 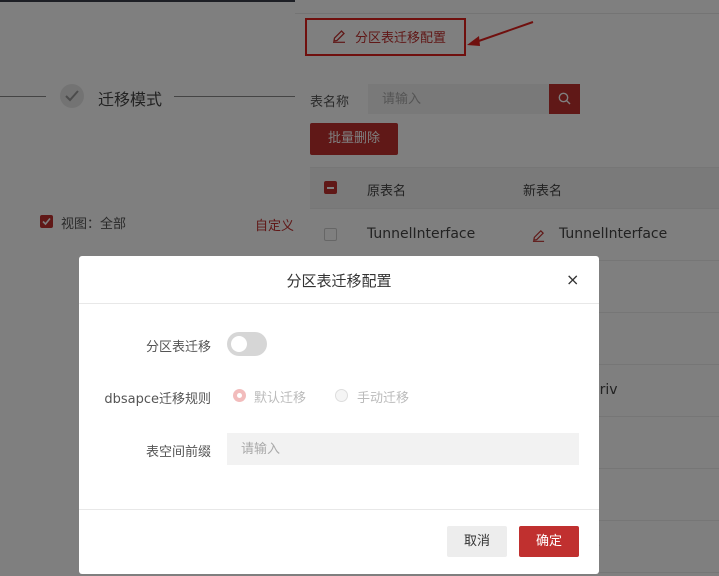 I want to click on radio-default-migration, so click(x=239, y=395).